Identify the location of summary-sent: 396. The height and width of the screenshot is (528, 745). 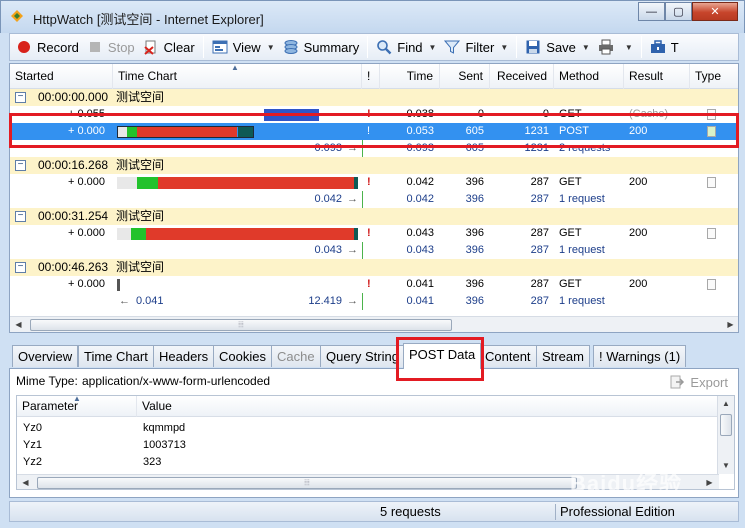
(474, 301).